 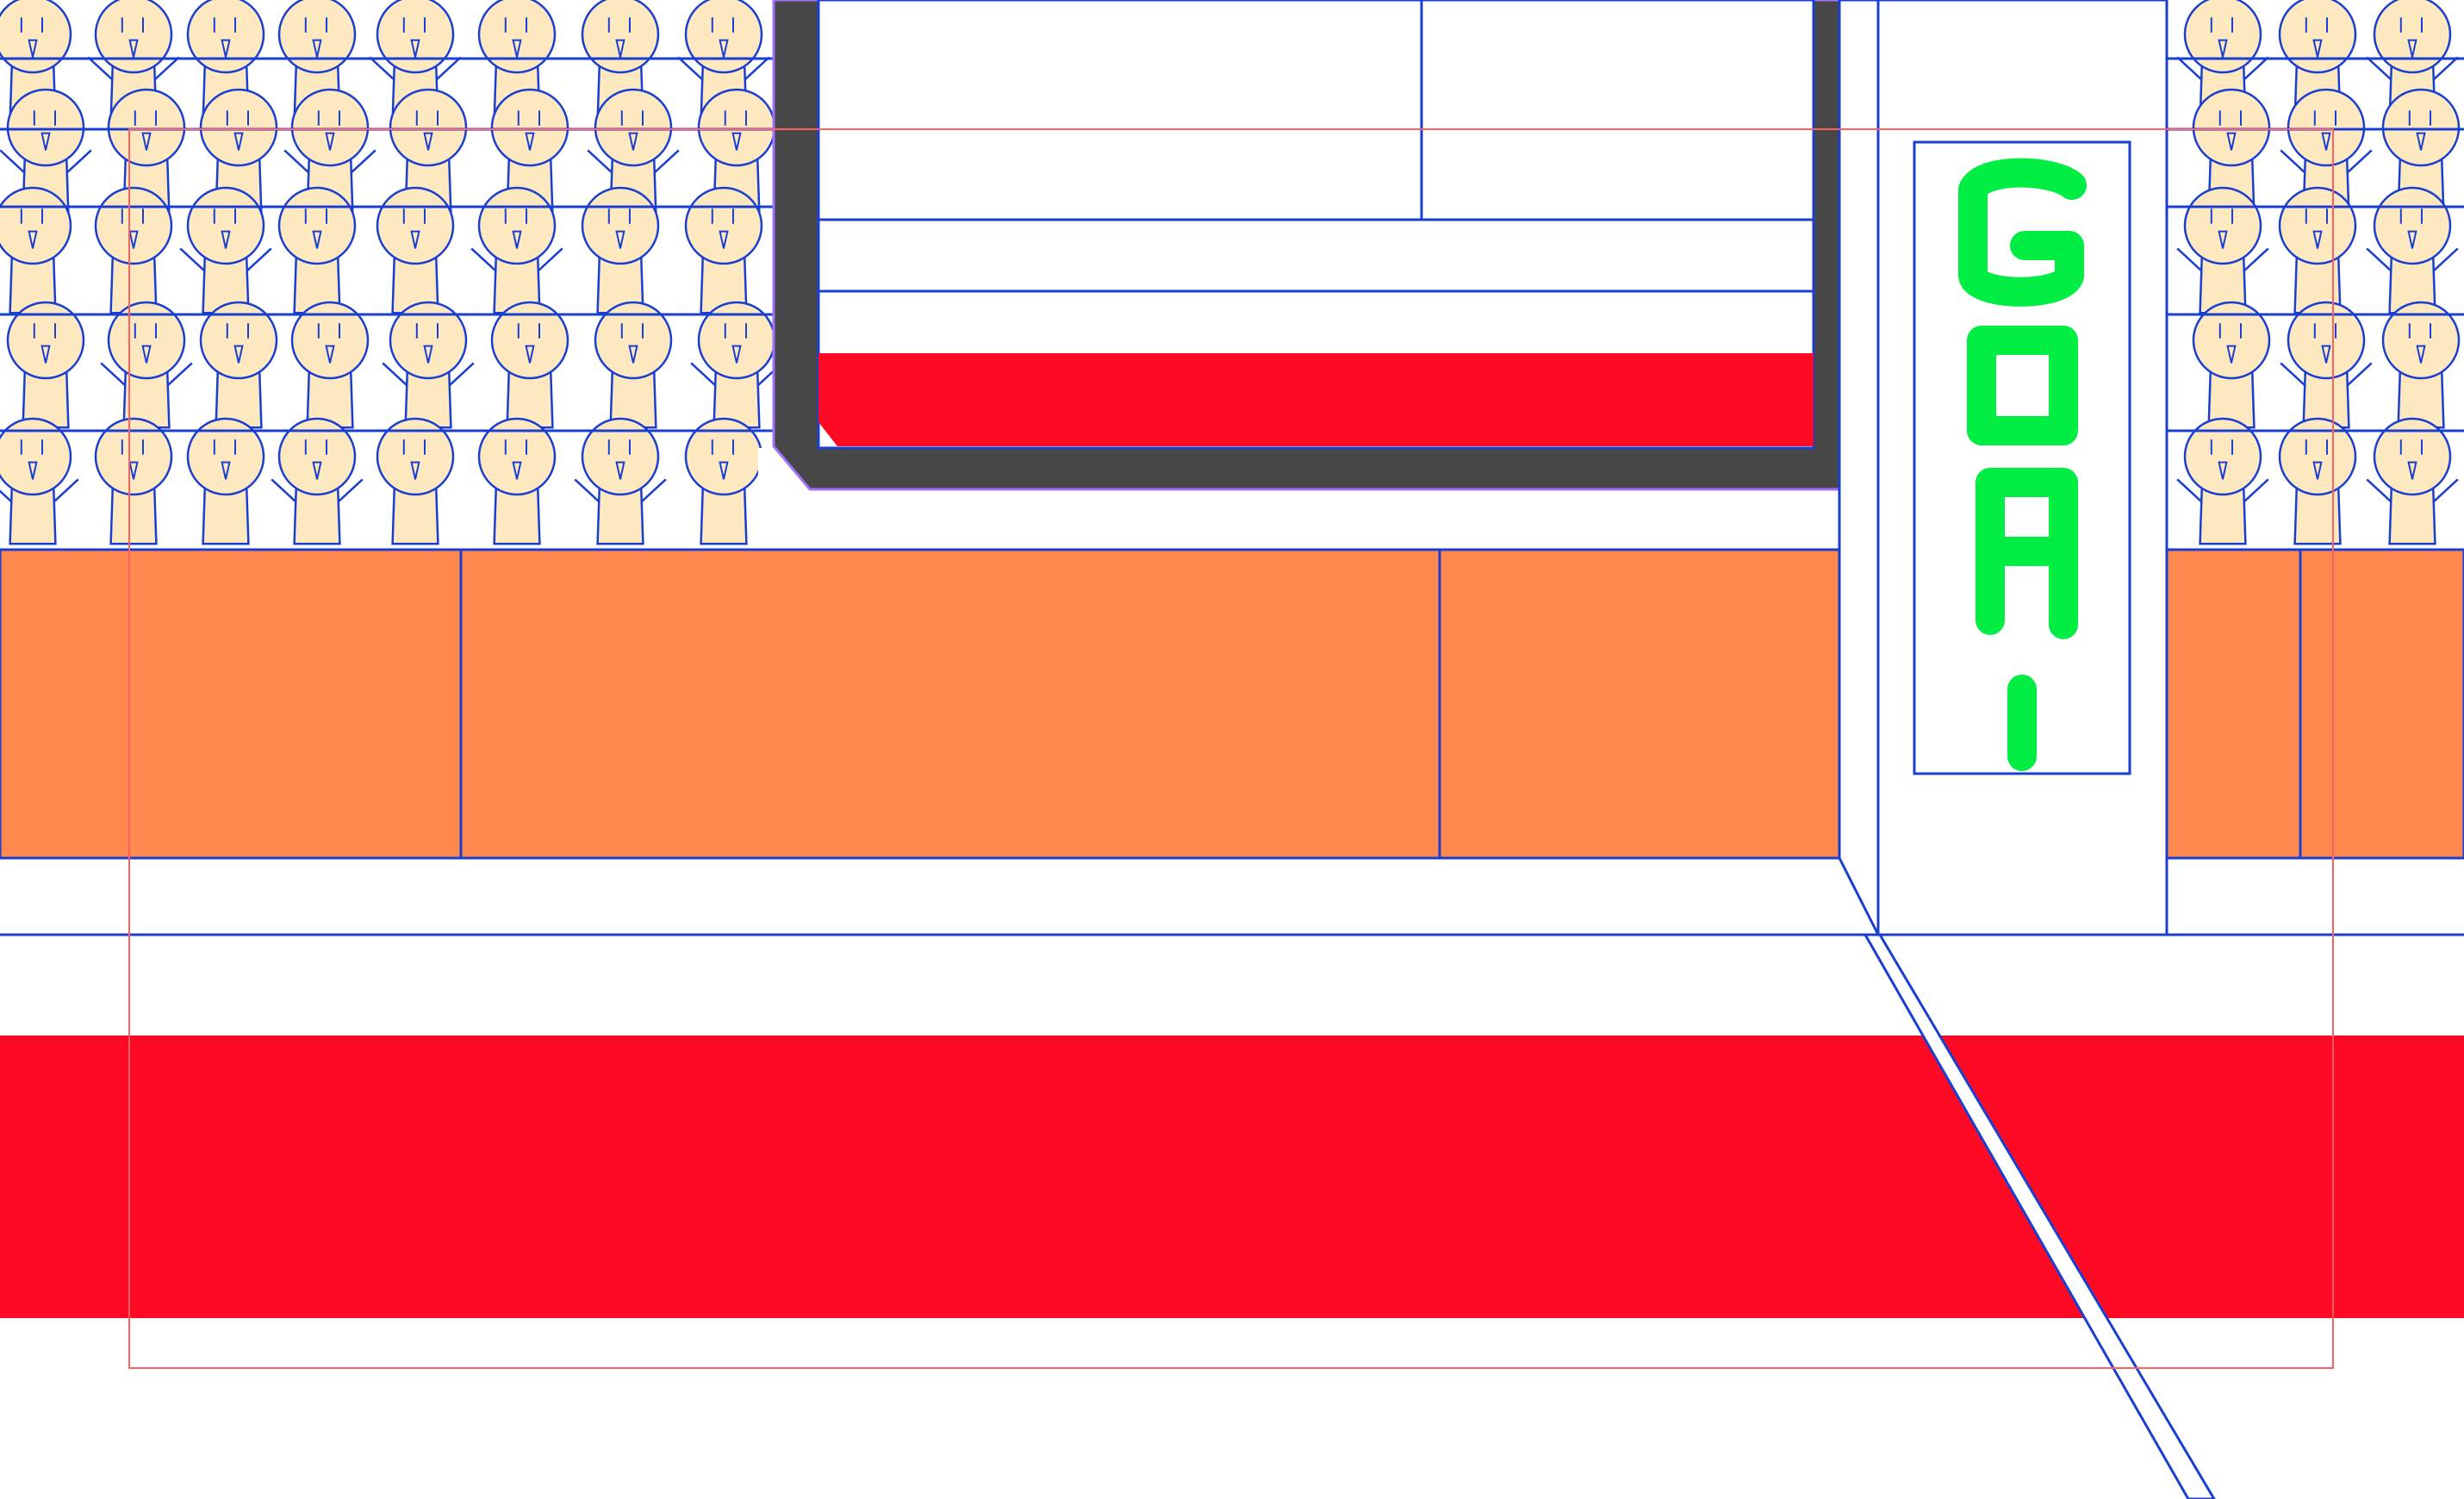 What do you see at coordinates (2022, 457) in the screenshot?
I see `goal-sign` at bounding box center [2022, 457].